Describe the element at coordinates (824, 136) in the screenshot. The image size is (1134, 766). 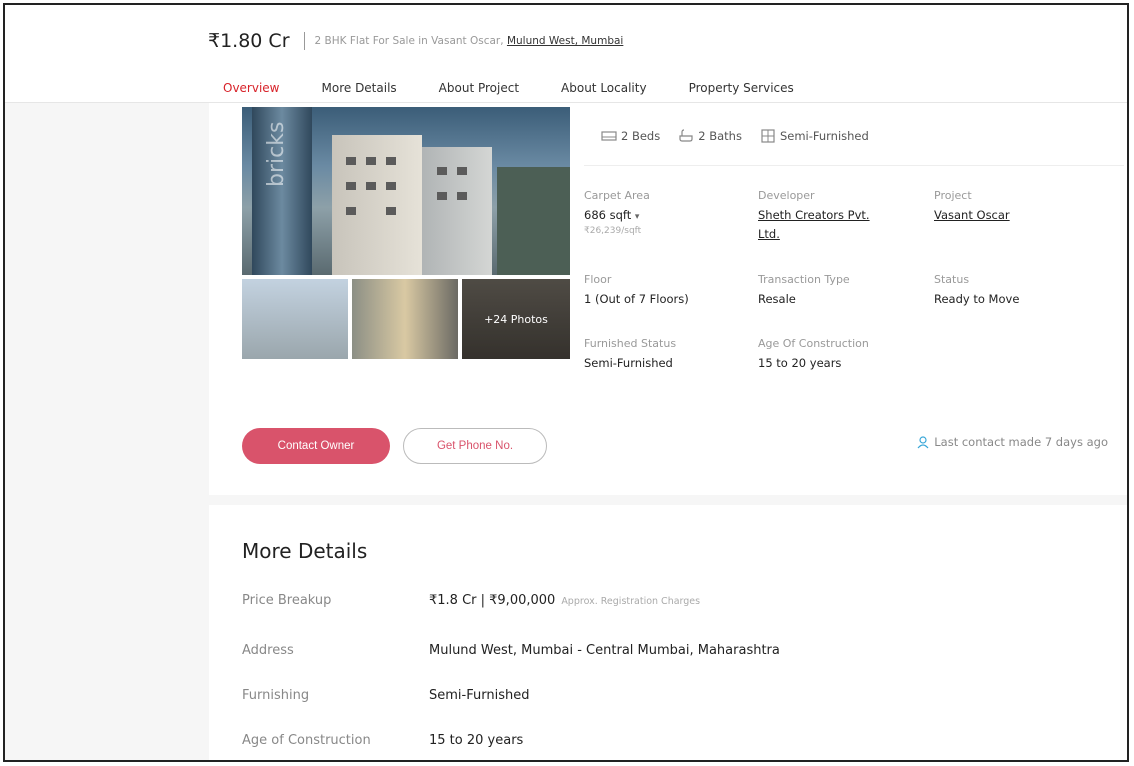
I see `furnishing-label: Semi-Furnished` at that location.